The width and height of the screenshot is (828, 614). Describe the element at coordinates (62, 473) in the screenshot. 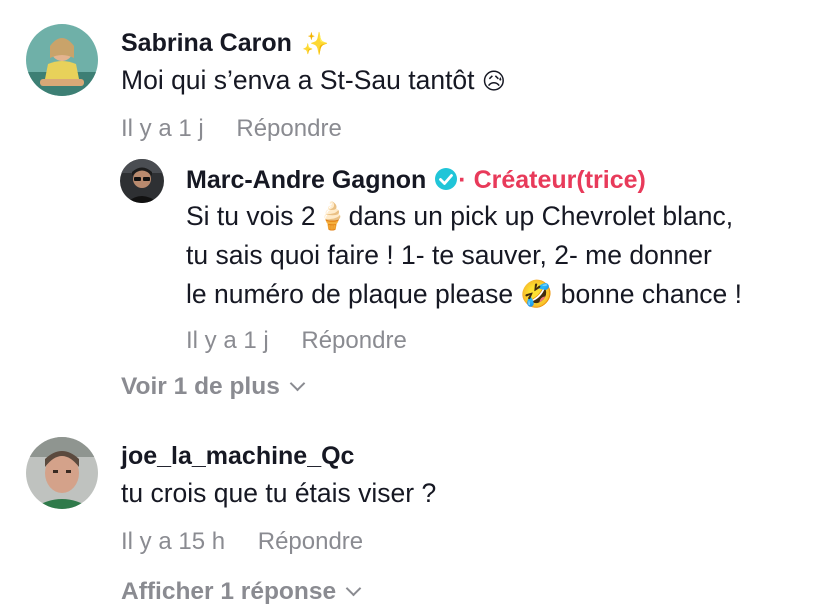

I see `avatar-joe` at that location.